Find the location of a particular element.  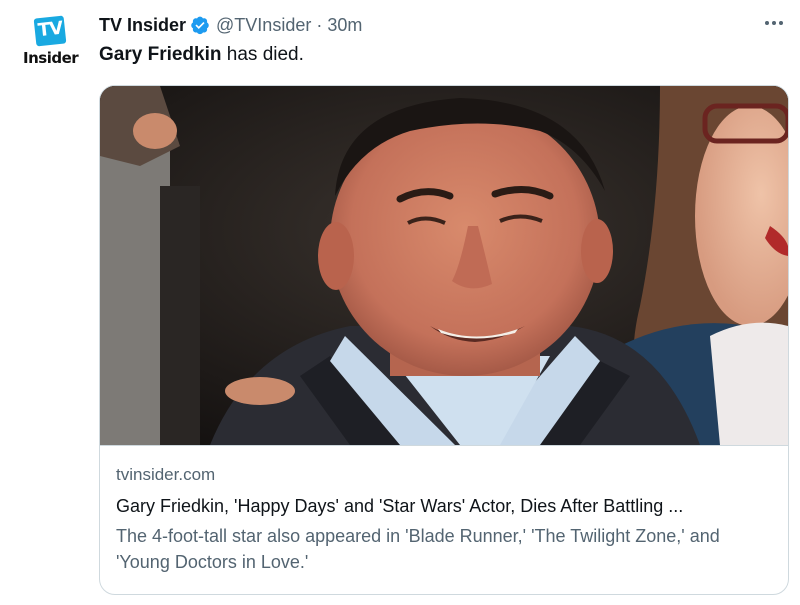

tweet-text: Gary Friedkin has died. is located at coordinates (201, 55).